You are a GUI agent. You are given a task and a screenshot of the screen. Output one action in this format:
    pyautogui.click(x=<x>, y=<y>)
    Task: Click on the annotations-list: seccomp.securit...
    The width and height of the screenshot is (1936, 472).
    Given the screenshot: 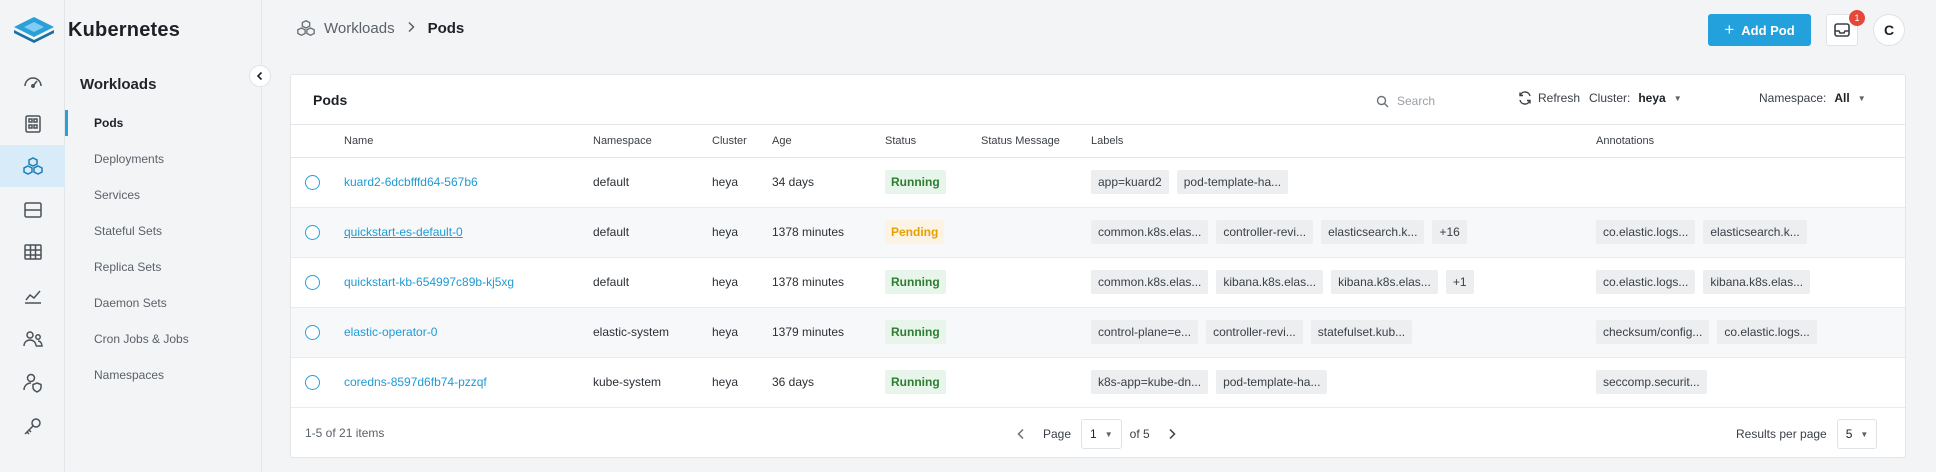 What is the action you would take?
    pyautogui.click(x=1655, y=382)
    